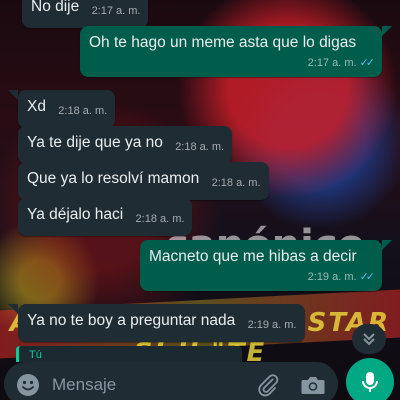 The height and width of the screenshot is (400, 400). I want to click on message-meta: 2:19 a. m. ✓✓, so click(341, 277).